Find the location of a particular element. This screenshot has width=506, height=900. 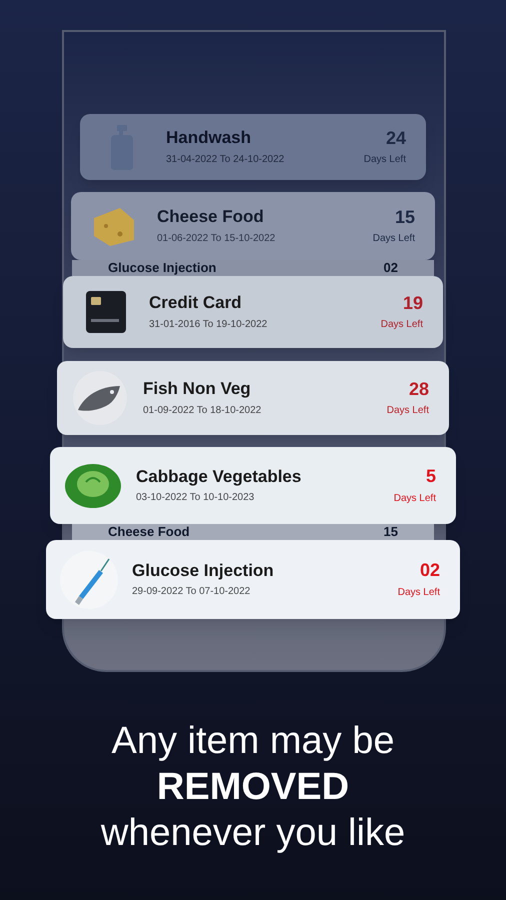

fish-icon is located at coordinates (100, 398).